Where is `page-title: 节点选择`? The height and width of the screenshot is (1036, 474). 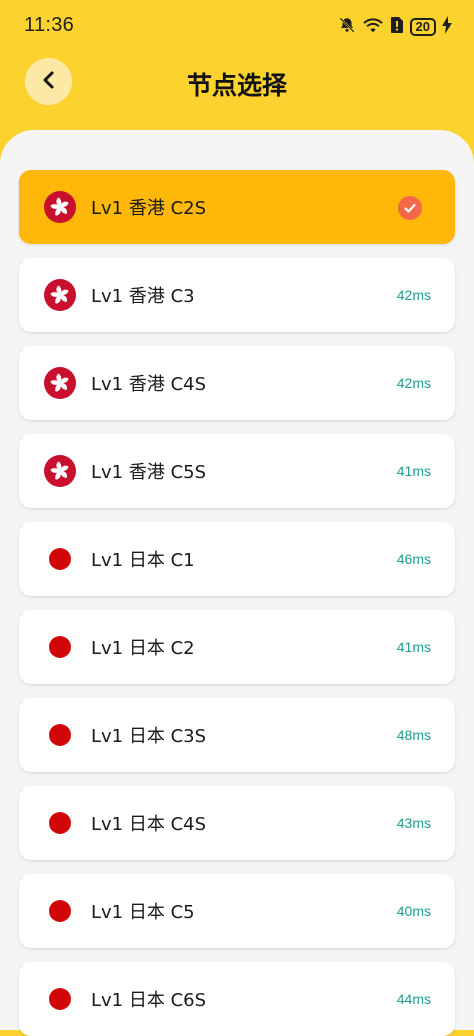 page-title: 节点选择 is located at coordinates (236, 85).